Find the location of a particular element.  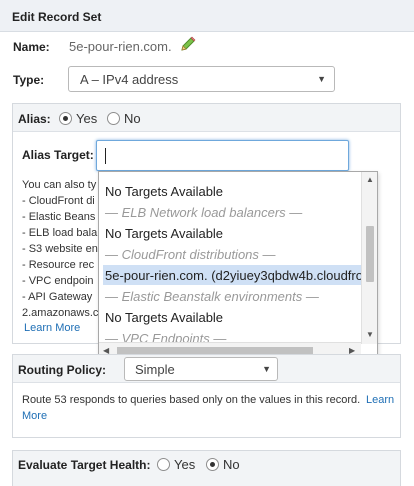

alias-no-radio is located at coordinates (113, 118).